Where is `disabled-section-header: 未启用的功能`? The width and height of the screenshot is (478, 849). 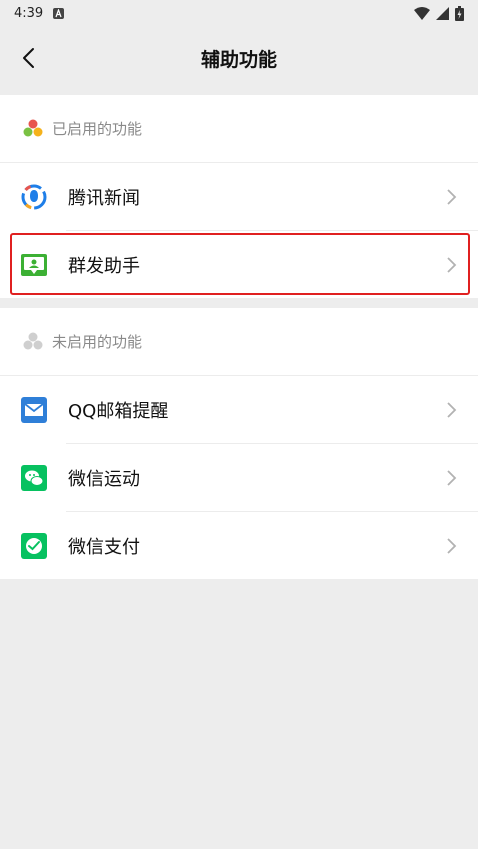
disabled-section-header: 未启用的功能 is located at coordinates (239, 342).